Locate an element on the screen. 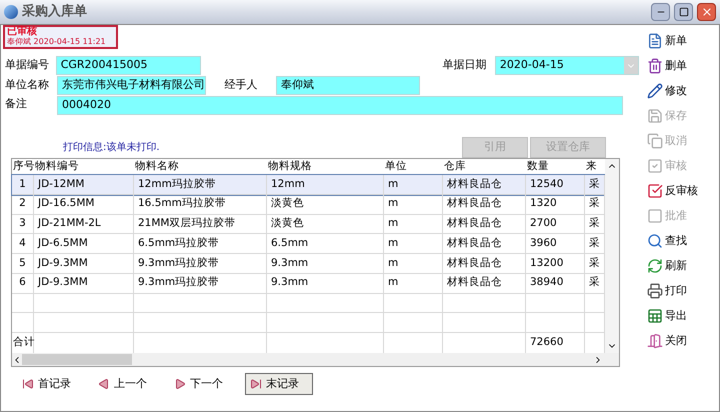  number-field: CGR200415005 is located at coordinates (128, 65).